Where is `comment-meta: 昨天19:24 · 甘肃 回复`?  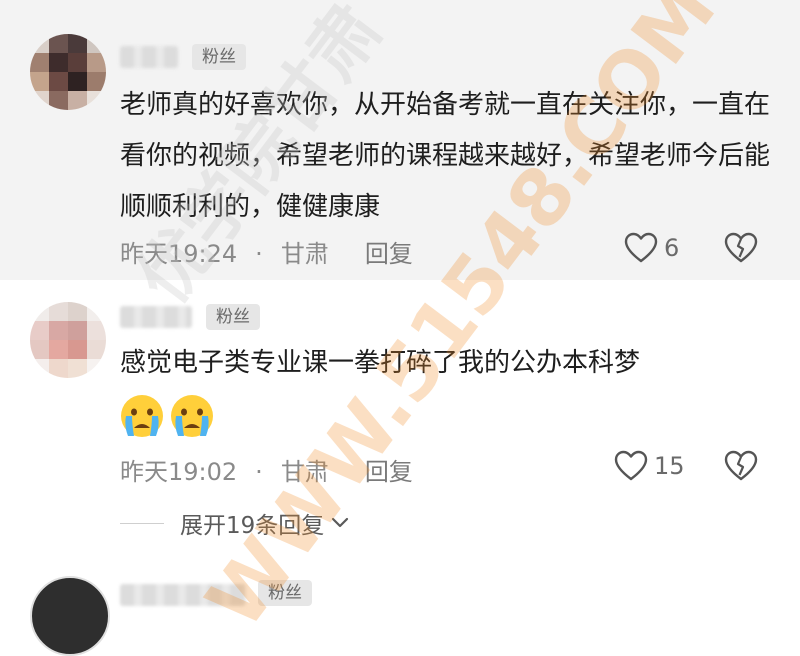
comment-meta: 昨天19:24 · 甘肃 回复 is located at coordinates (266, 251).